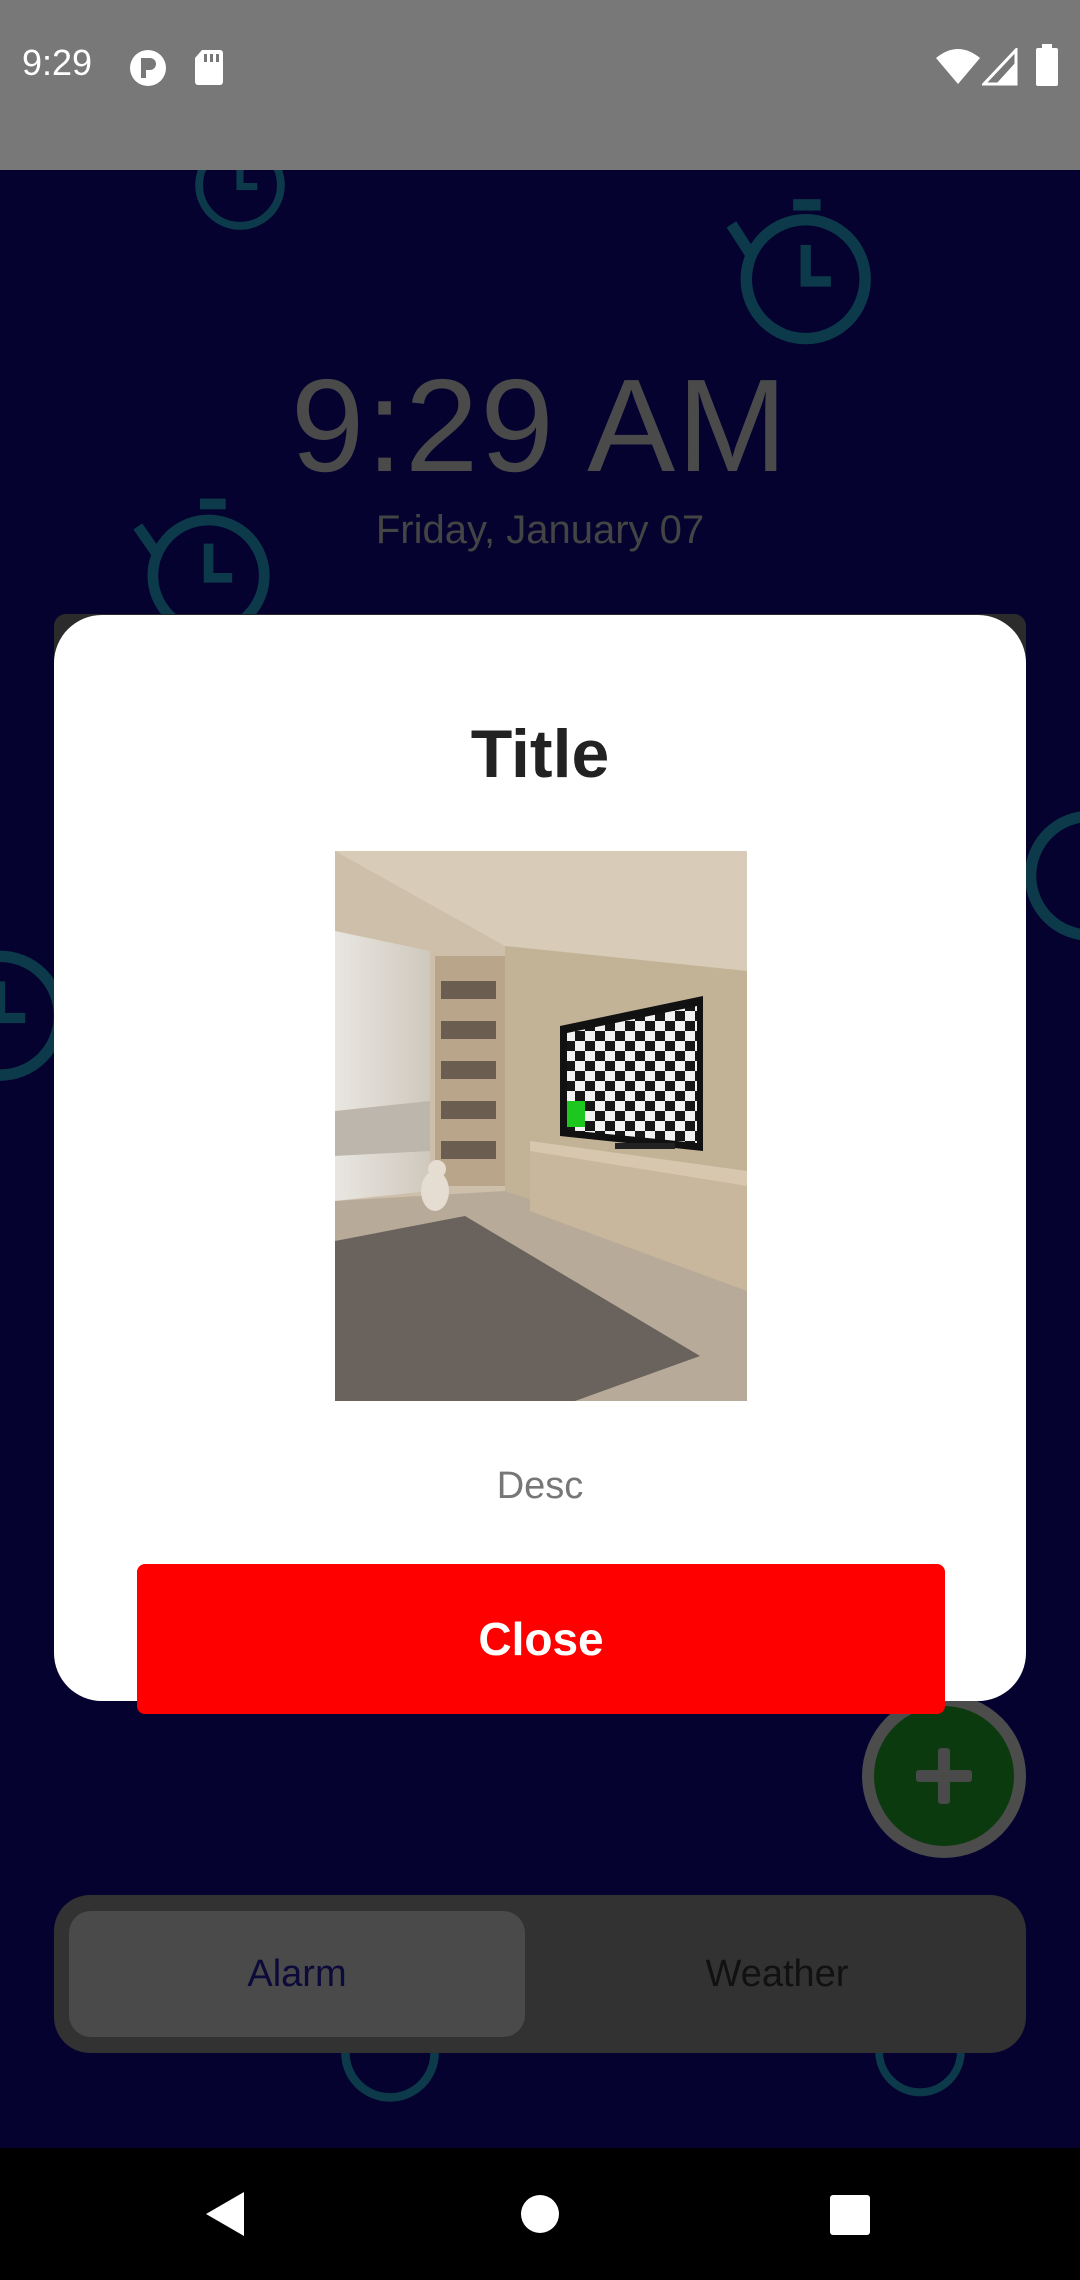 Image resolution: width=1080 pixels, height=2280 pixels. What do you see at coordinates (225, 2214) in the screenshot?
I see `back-icon` at bounding box center [225, 2214].